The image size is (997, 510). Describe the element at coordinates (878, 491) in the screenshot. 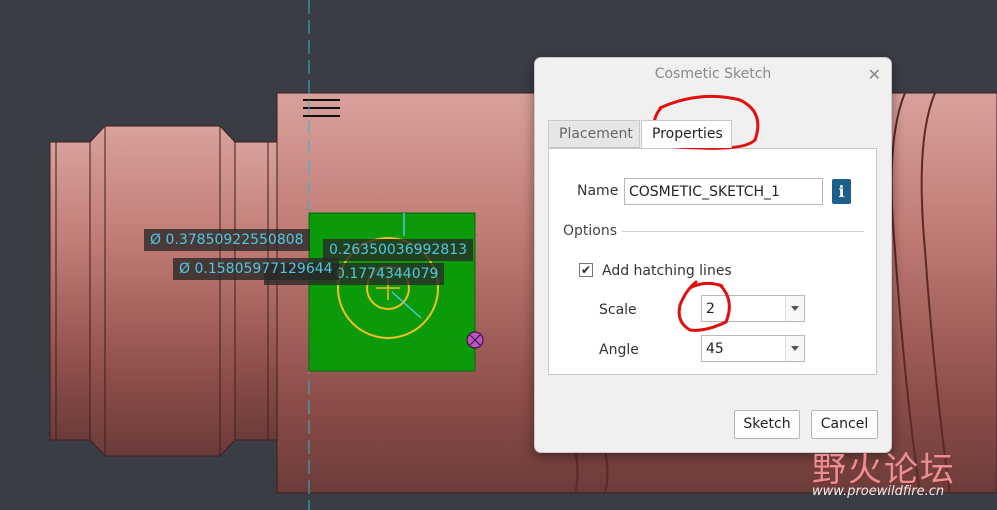

I see `forum-url: www.proewildfire.cn` at that location.